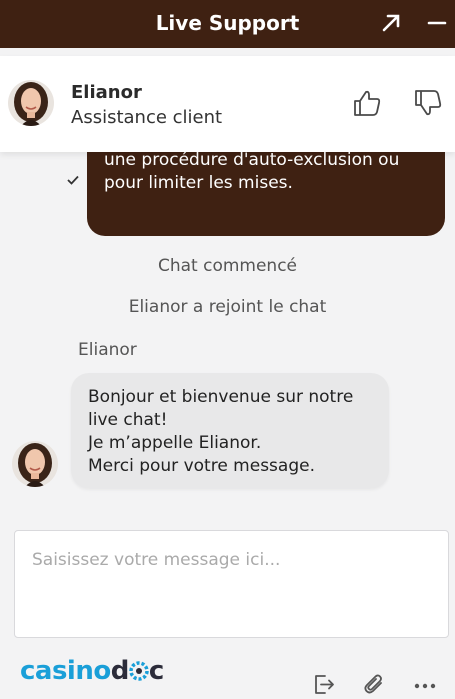 The image size is (455, 699). Describe the element at coordinates (374, 684) in the screenshot. I see `paperclip-icon` at that location.